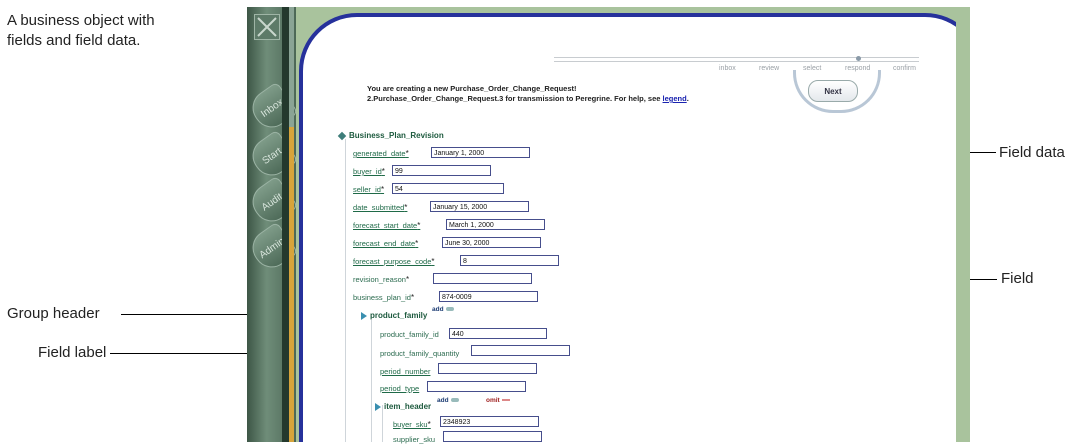  Describe the element at coordinates (736, 57) in the screenshot. I see `steps-line` at that location.